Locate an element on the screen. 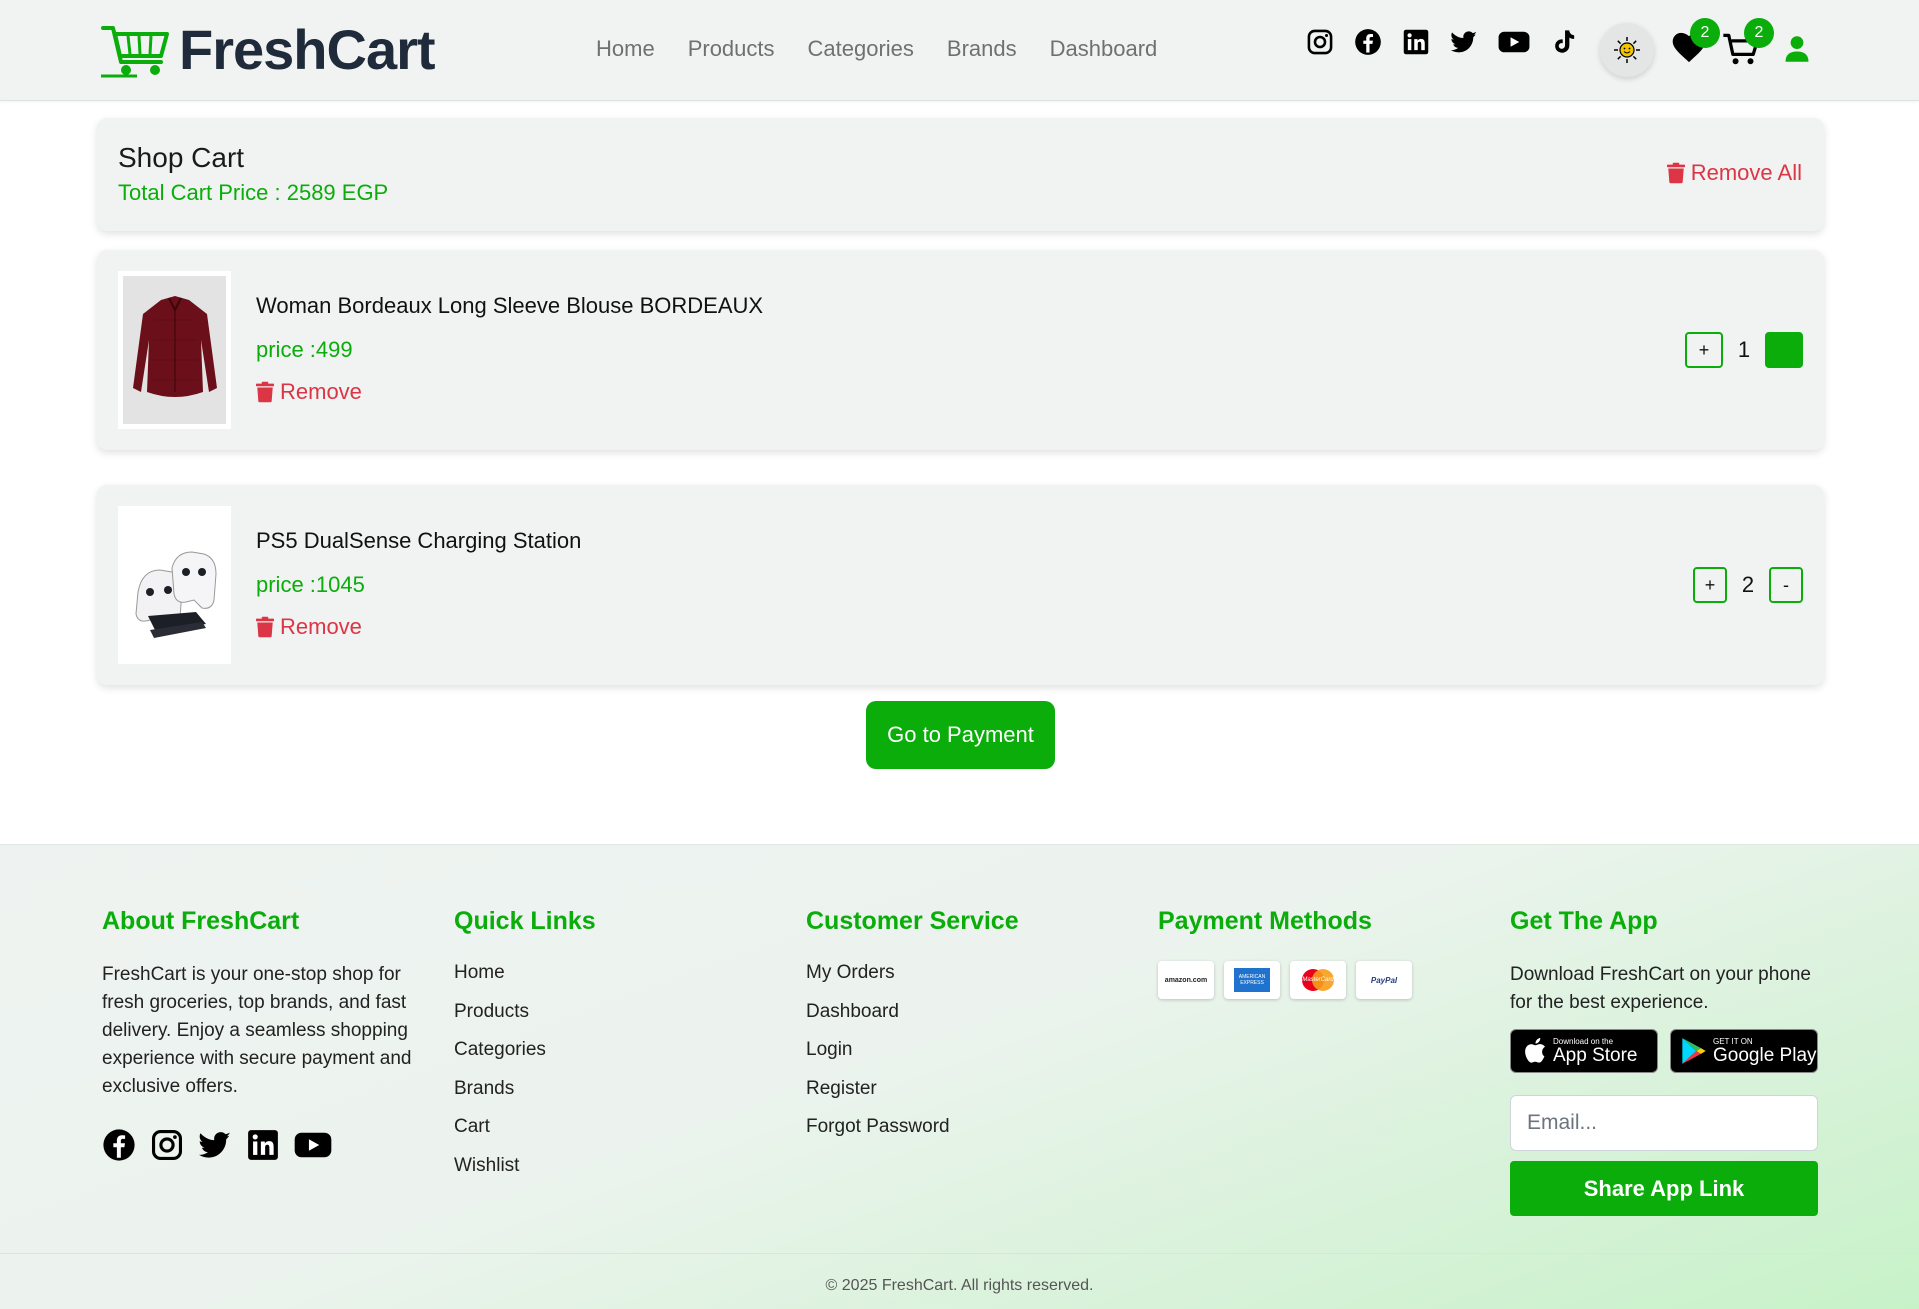 This screenshot has height=1309, width=1919. quantity-value: 1 is located at coordinates (1744, 349).